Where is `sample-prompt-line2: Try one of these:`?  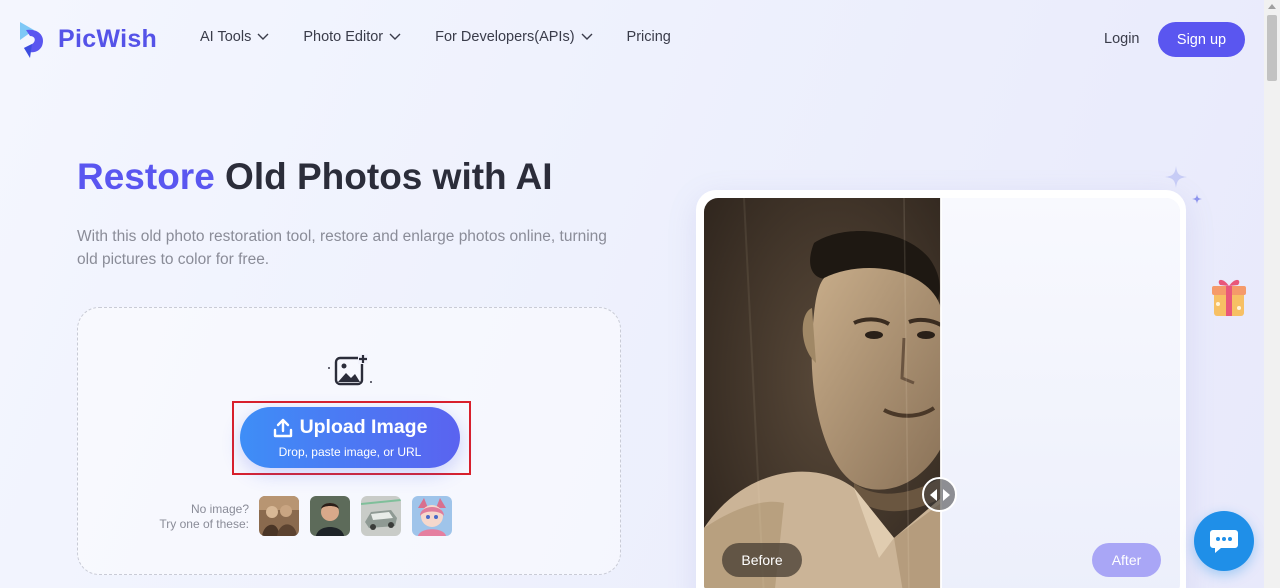
sample-prompt-line2: Try one of these: is located at coordinates (204, 524).